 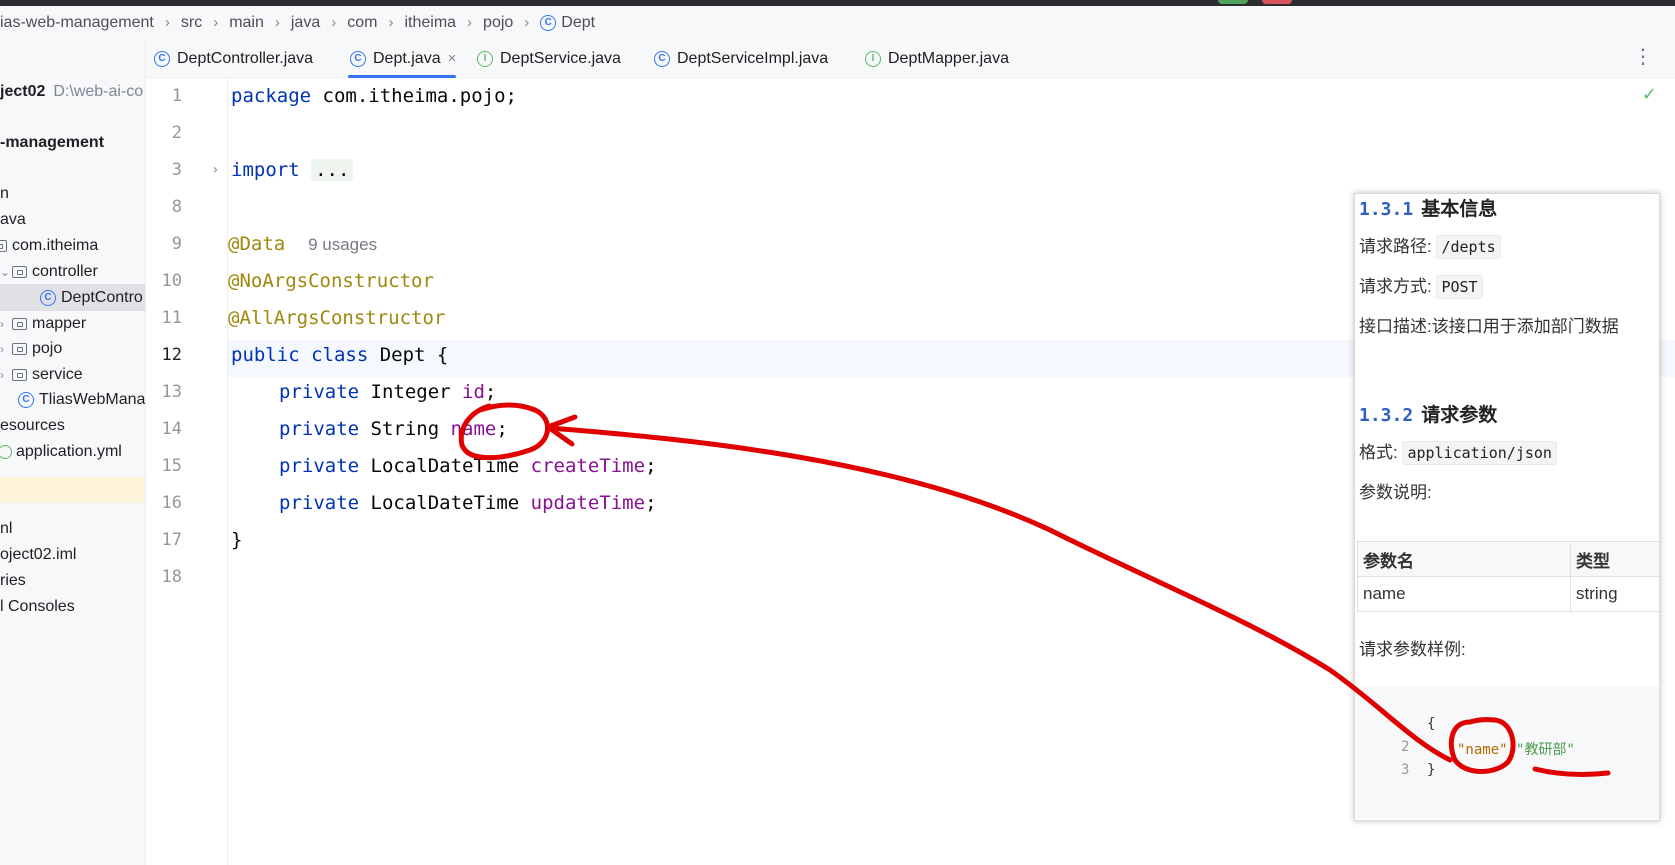 I want to click on breadcrumb-item-current: C Dept, so click(x=567, y=23).